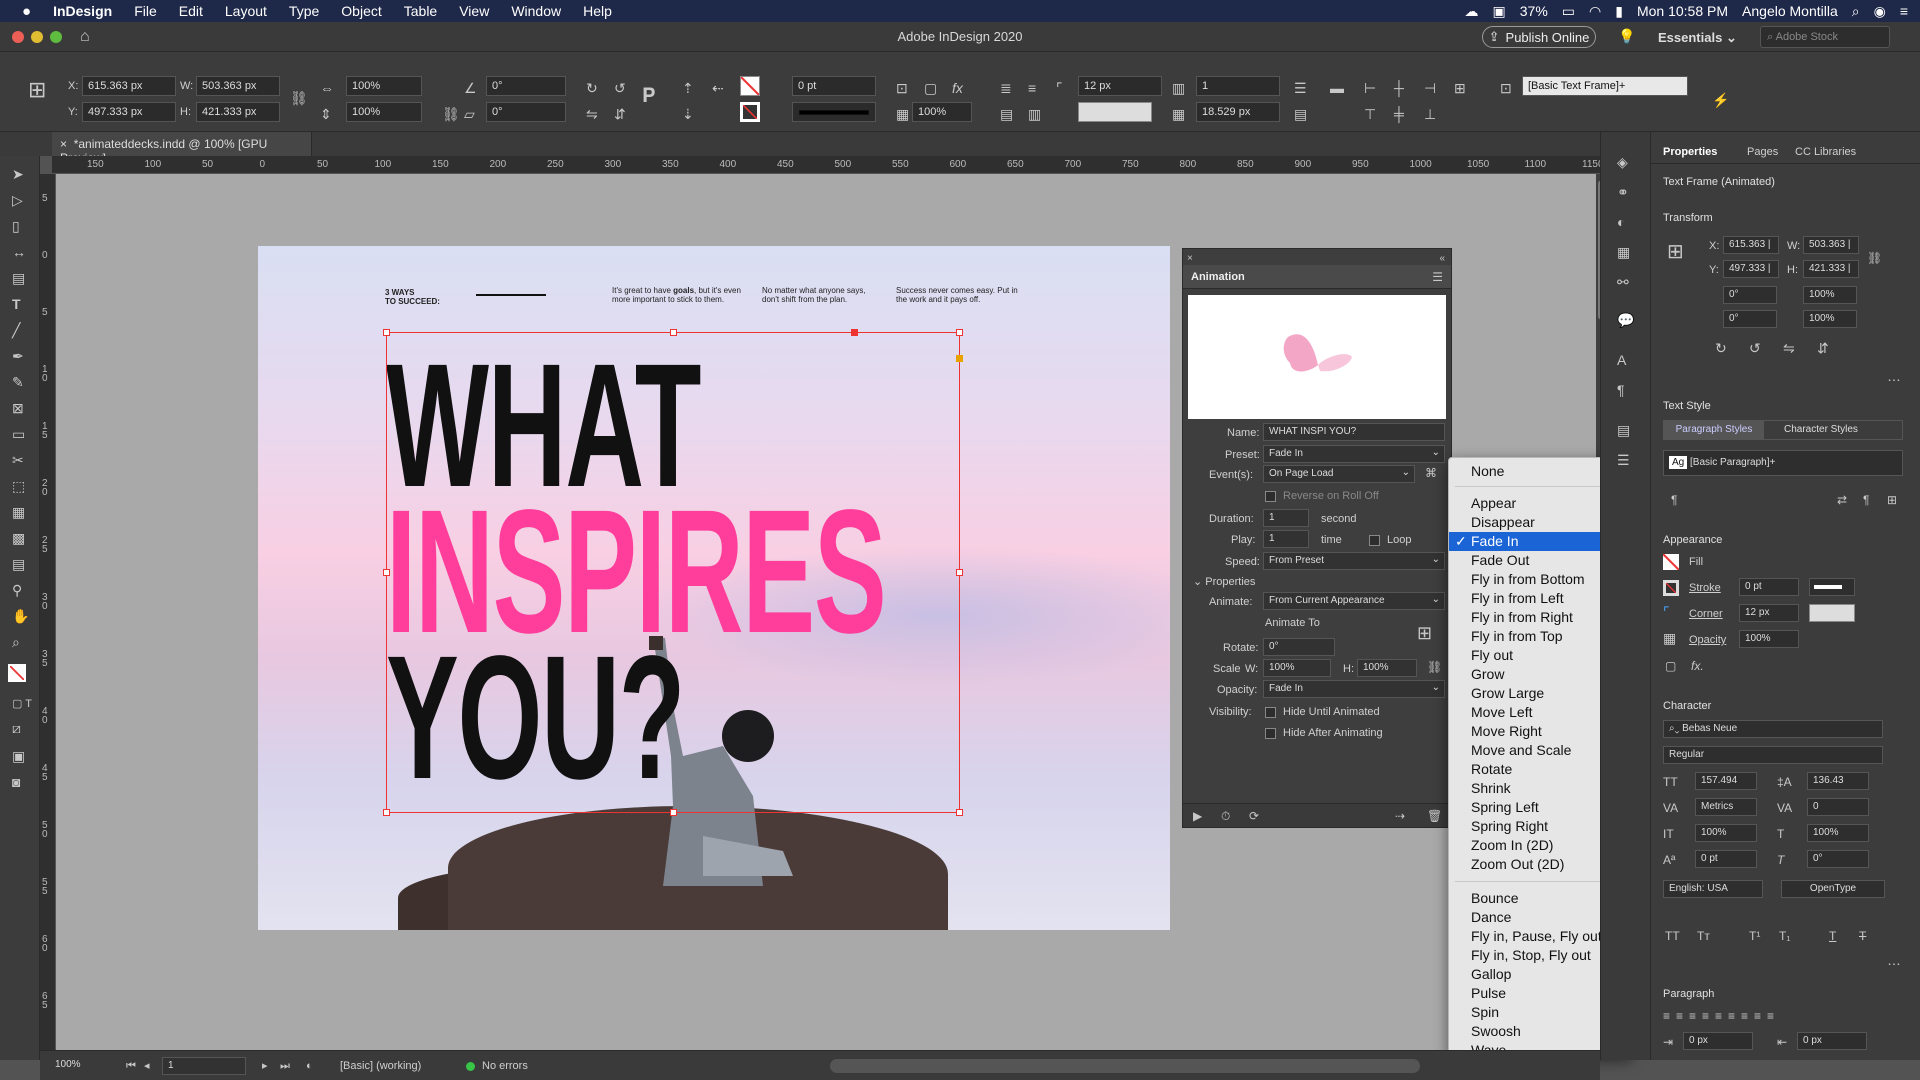 The height and width of the screenshot is (1080, 1920). I want to click on rectangle-frame-tool-icon: ⊠, so click(18, 408).